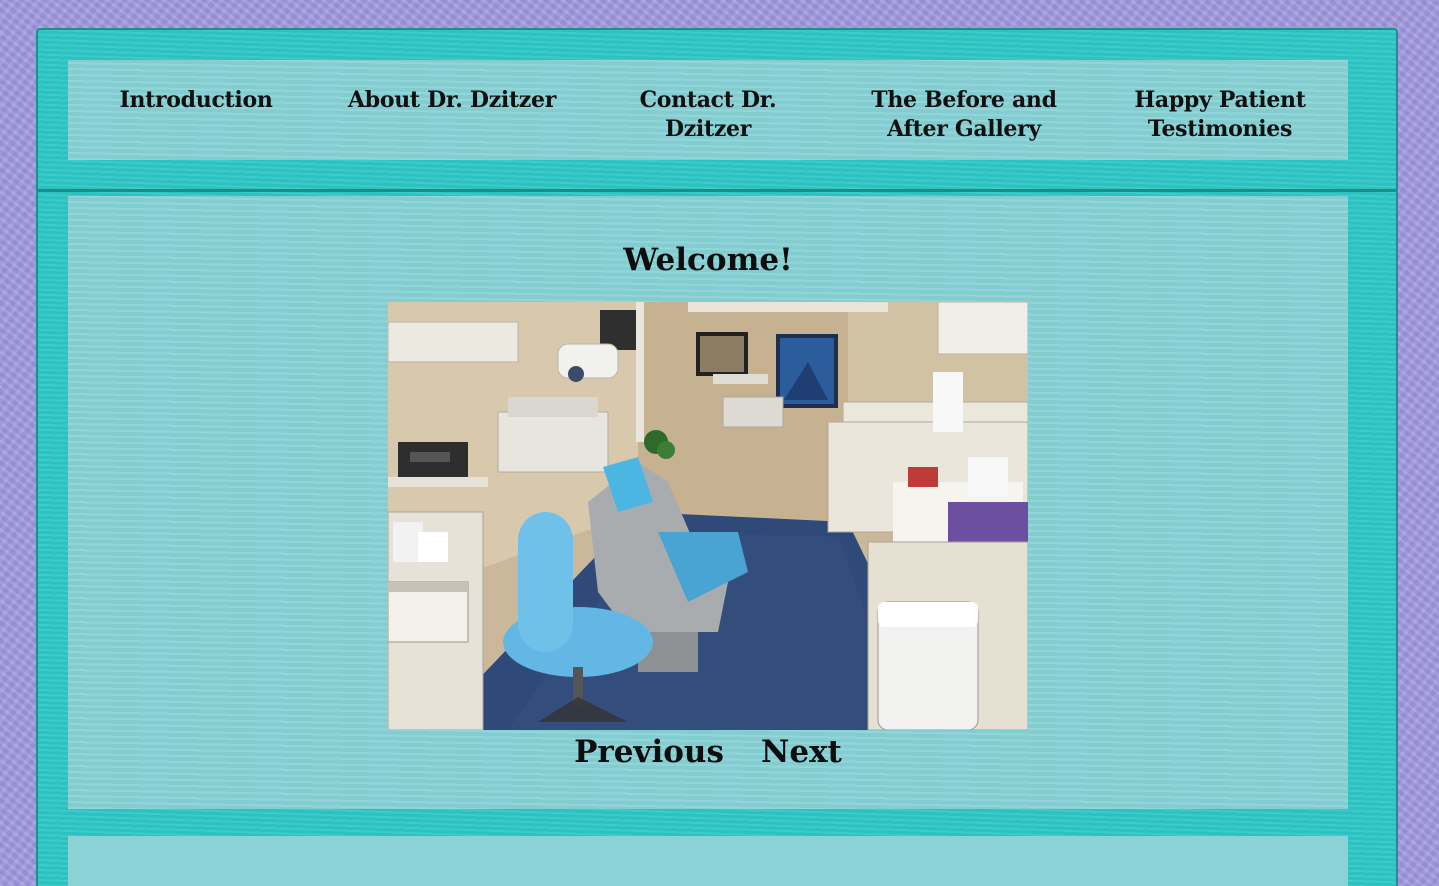 The width and height of the screenshot is (1439, 886). What do you see at coordinates (708, 861) in the screenshot?
I see `footer-panel` at bounding box center [708, 861].